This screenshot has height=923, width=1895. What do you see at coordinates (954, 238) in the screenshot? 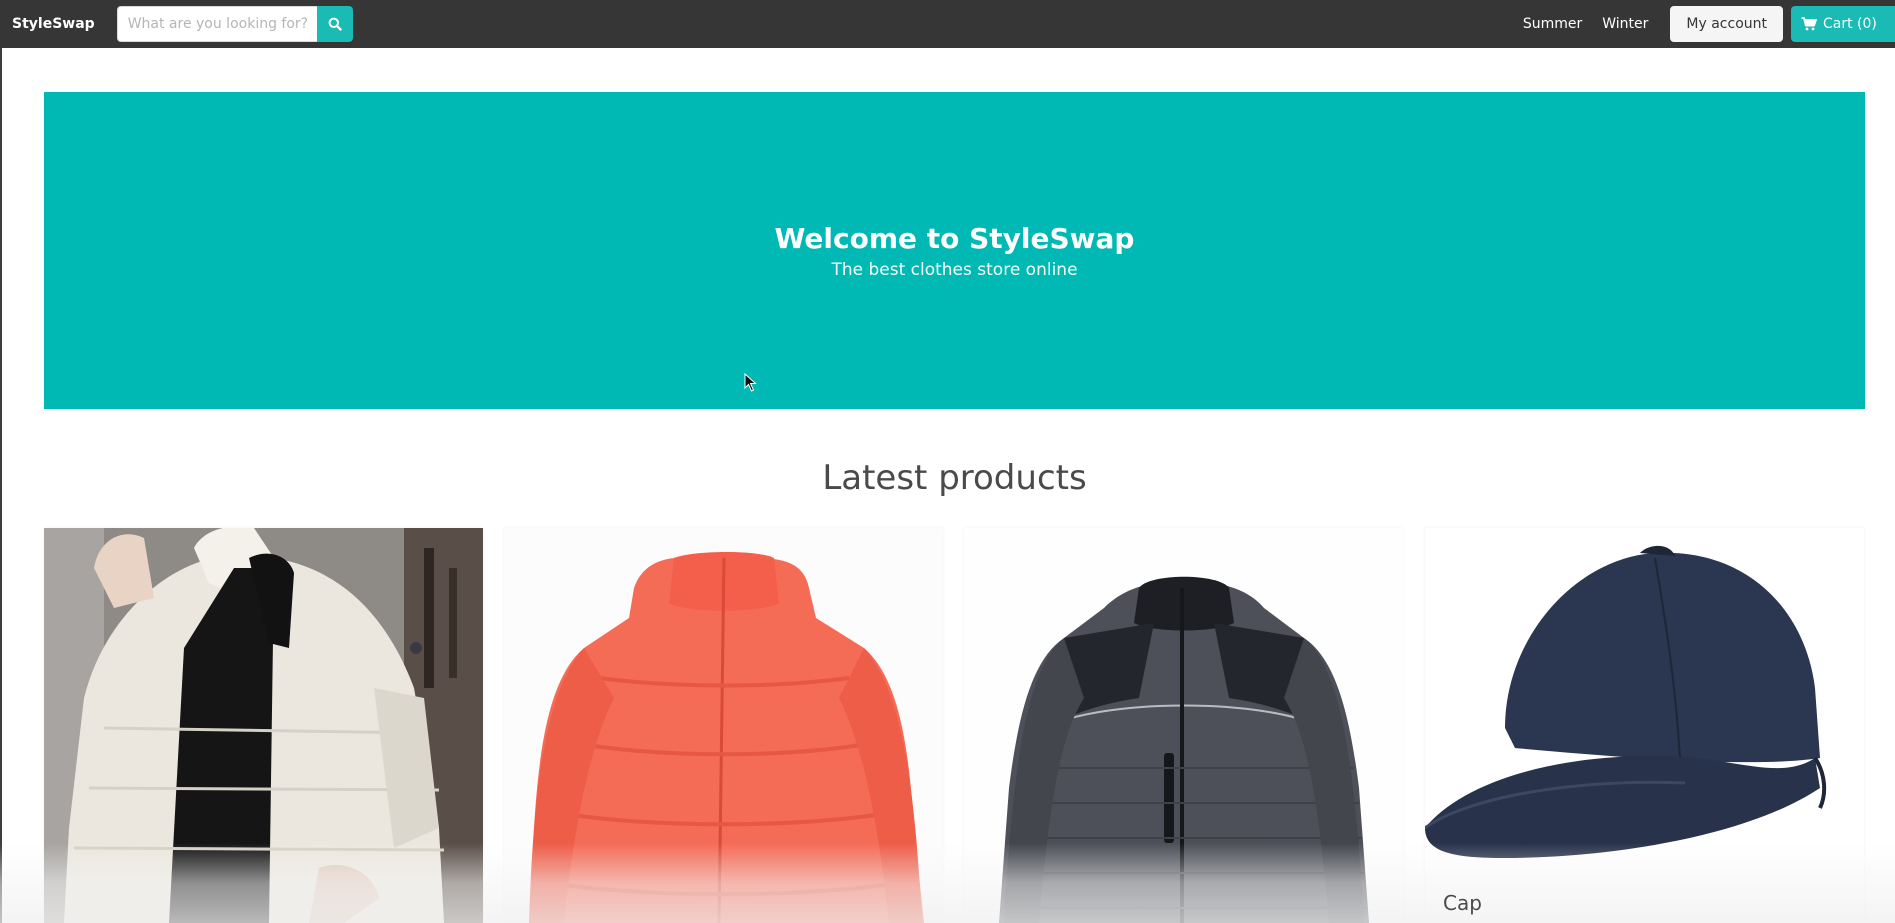
I see `hero-title: Welcome to StyleSwap` at bounding box center [954, 238].